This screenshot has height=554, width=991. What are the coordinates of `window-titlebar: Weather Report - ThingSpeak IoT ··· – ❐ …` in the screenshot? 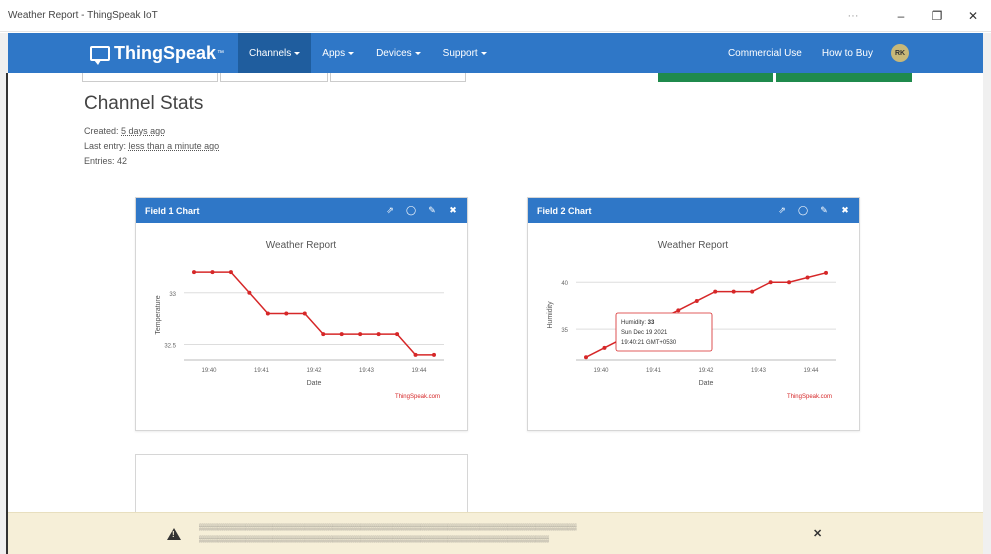 It's located at (495, 16).